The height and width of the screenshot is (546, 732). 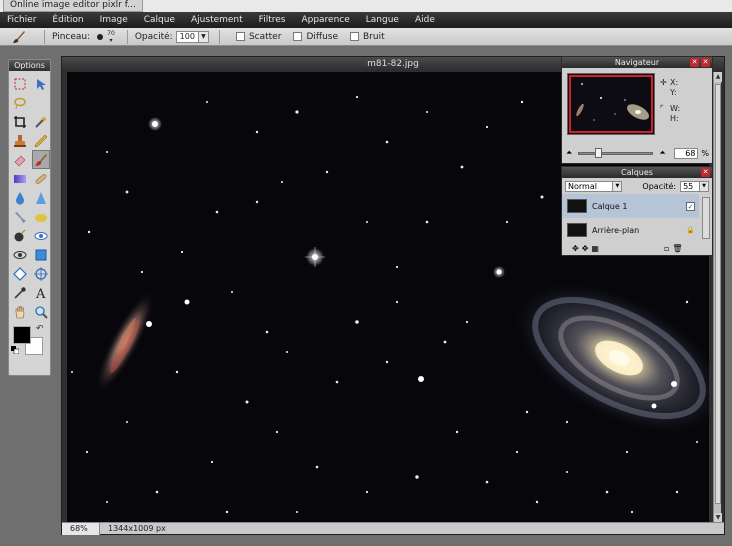 What do you see at coordinates (315, 37) in the screenshot?
I see `diffuse-checkbox: Diffuse` at bounding box center [315, 37].